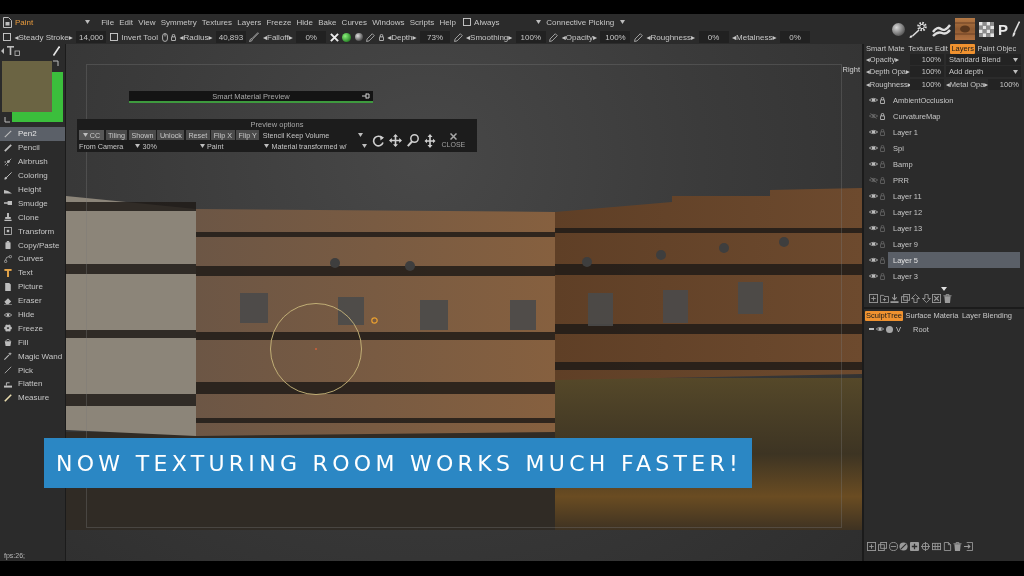  Describe the element at coordinates (584, 22) in the screenshot. I see `picking-dropdown: Connective Picking` at that location.